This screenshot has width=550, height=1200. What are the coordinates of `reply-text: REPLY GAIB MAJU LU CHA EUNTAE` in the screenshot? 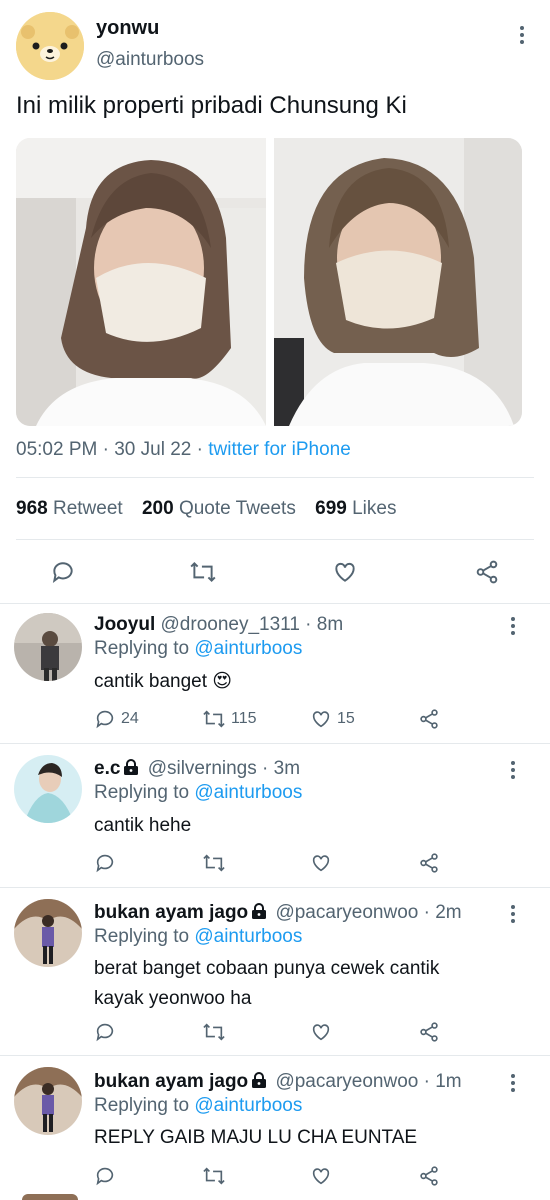 It's located at (256, 1137).